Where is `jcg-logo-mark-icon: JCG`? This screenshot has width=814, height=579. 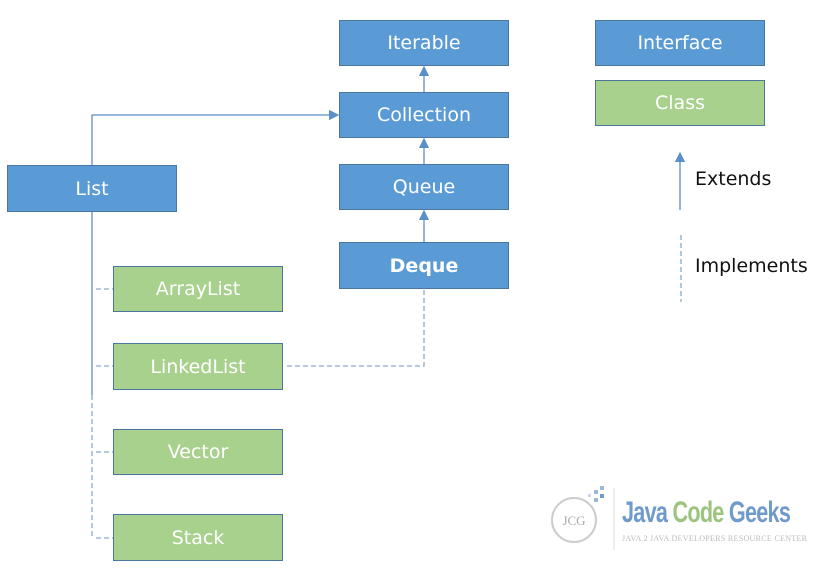
jcg-logo-mark-icon: JCG is located at coordinates (583, 518).